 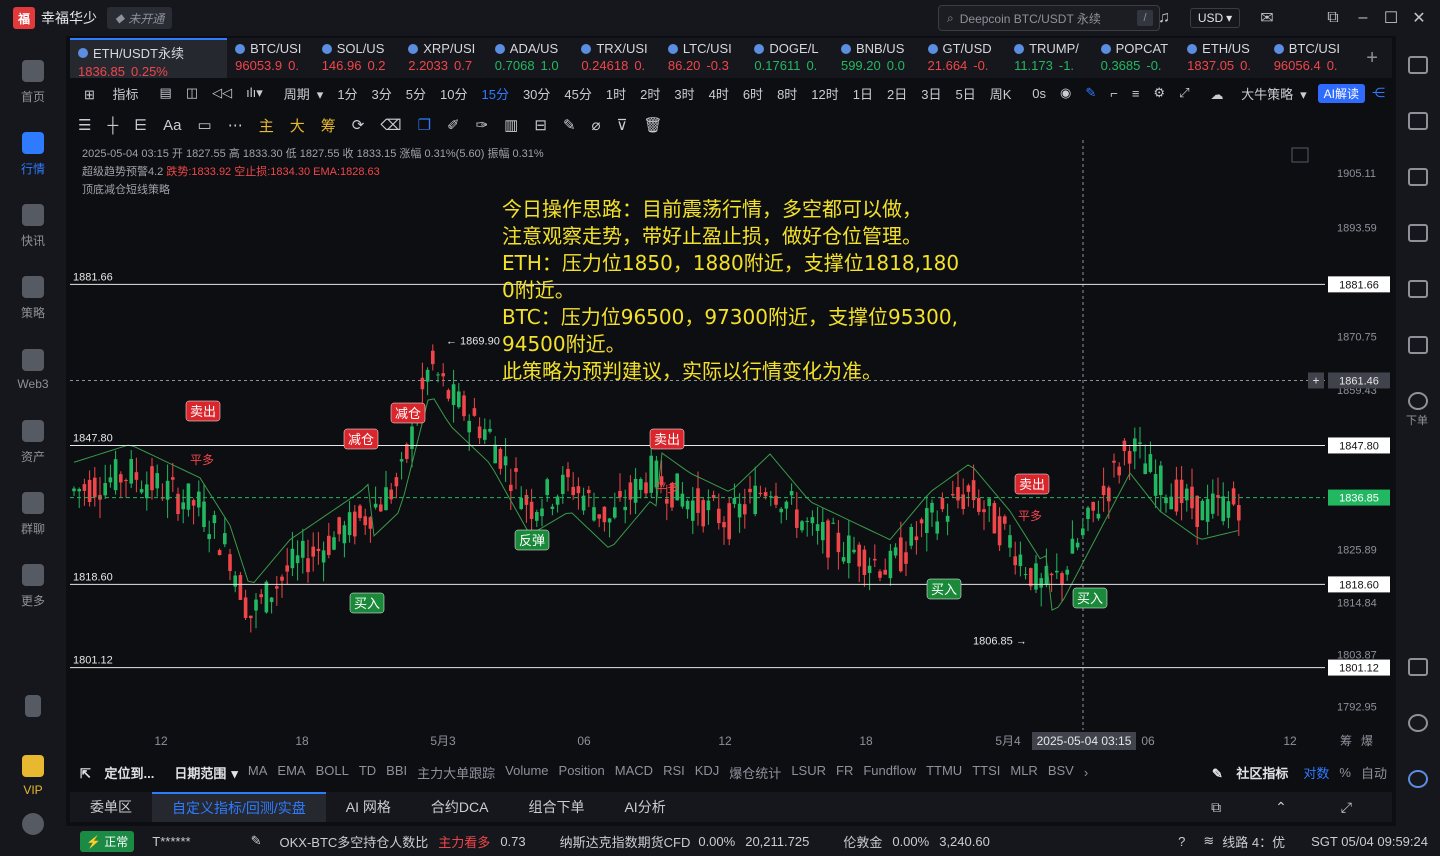 I want to click on chart-type-icon: ılı▾, so click(x=254, y=93).